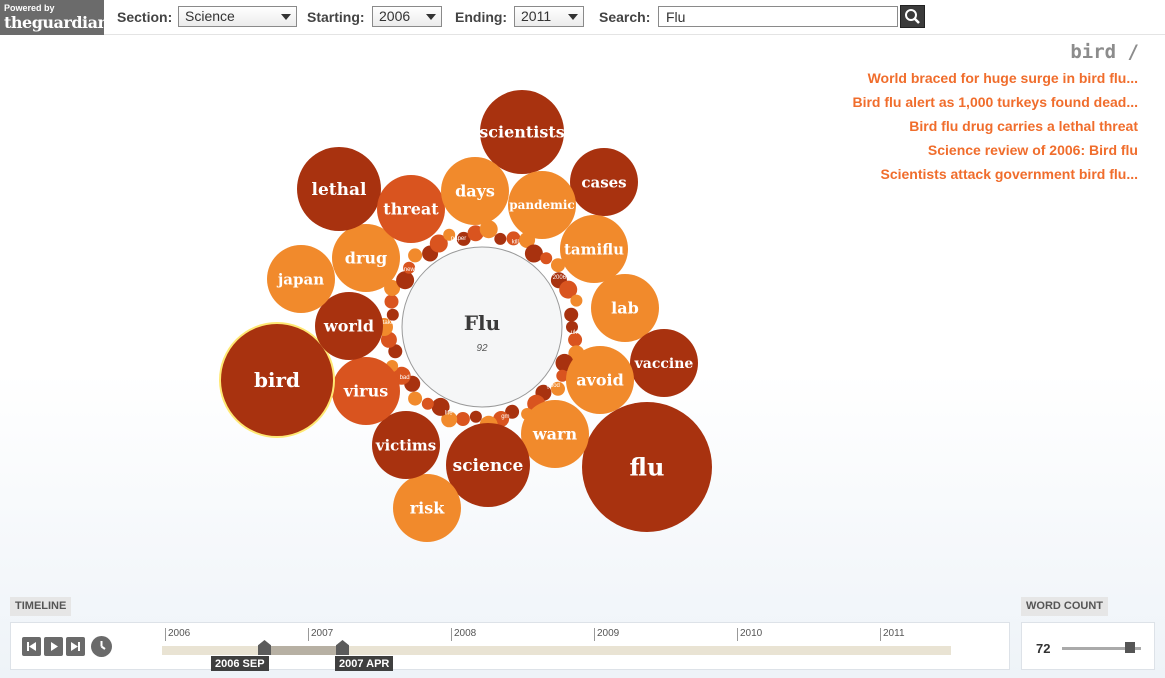 Image resolution: width=1165 pixels, height=678 pixels. What do you see at coordinates (995, 154) in the screenshot?
I see `article-link: Science review of 2006: Bird flu` at bounding box center [995, 154].